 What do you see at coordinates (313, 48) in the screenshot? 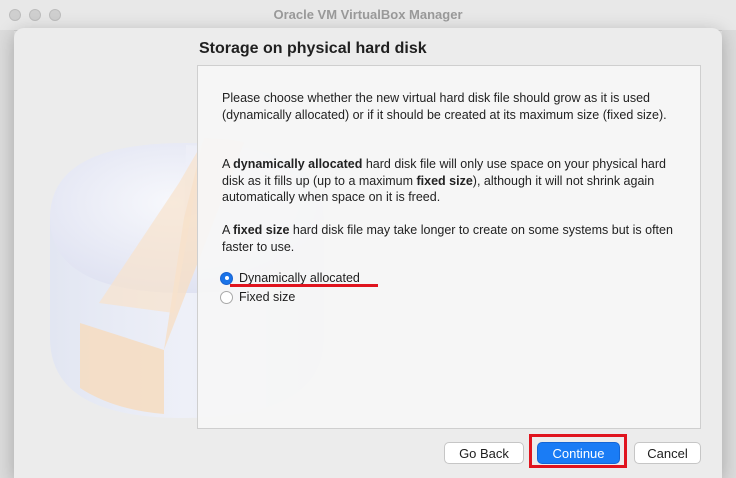
I see `page-title: Storage on physical hard disk` at bounding box center [313, 48].